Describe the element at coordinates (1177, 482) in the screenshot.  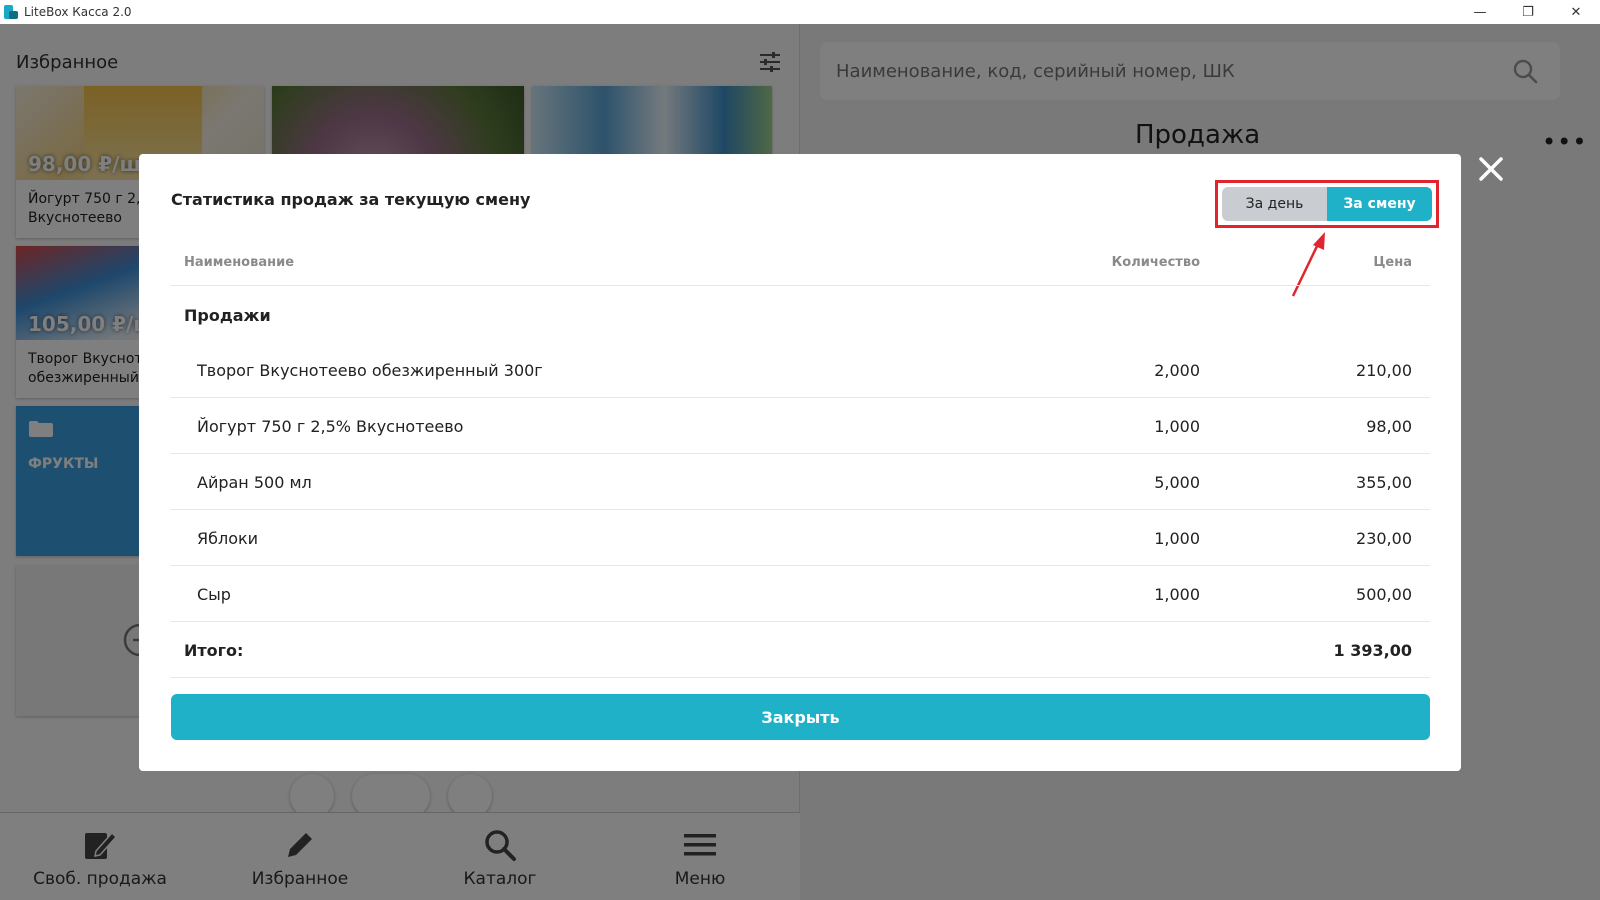
I see `row-qty: 5,000` at that location.